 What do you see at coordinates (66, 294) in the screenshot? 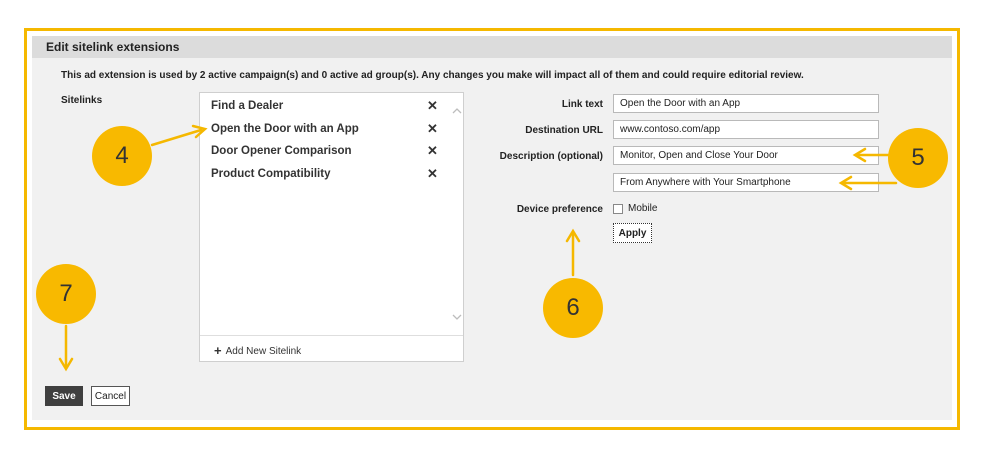
I see `callout-badge-7: 7` at bounding box center [66, 294].